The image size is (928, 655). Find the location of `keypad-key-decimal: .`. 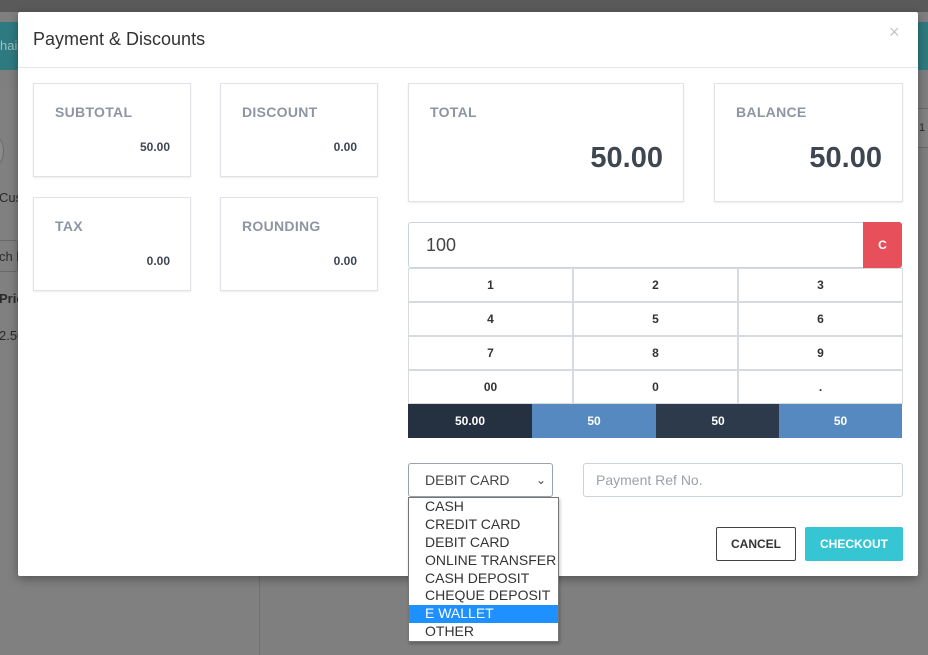

keypad-key-decimal: . is located at coordinates (820, 387).